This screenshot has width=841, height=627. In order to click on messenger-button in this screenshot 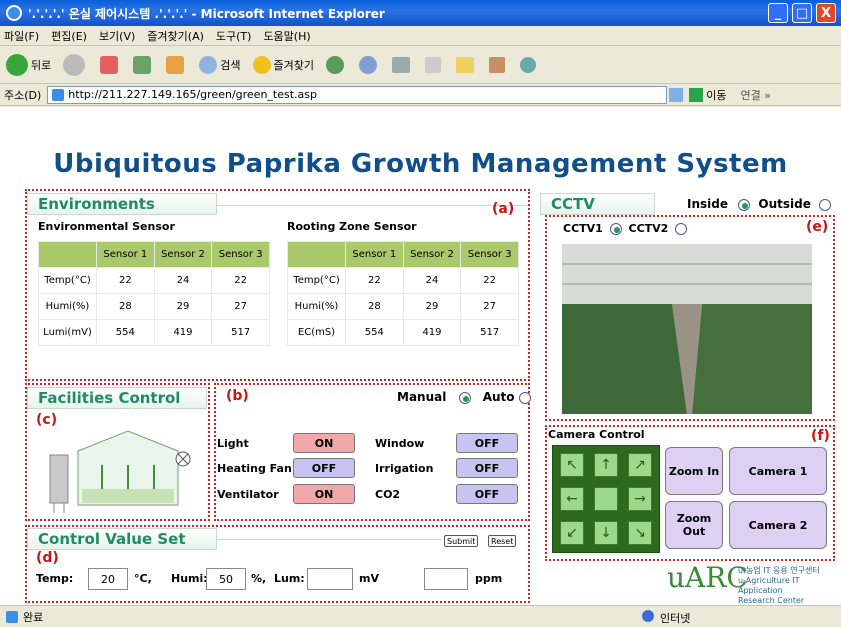, I will do `click(529, 64)`.